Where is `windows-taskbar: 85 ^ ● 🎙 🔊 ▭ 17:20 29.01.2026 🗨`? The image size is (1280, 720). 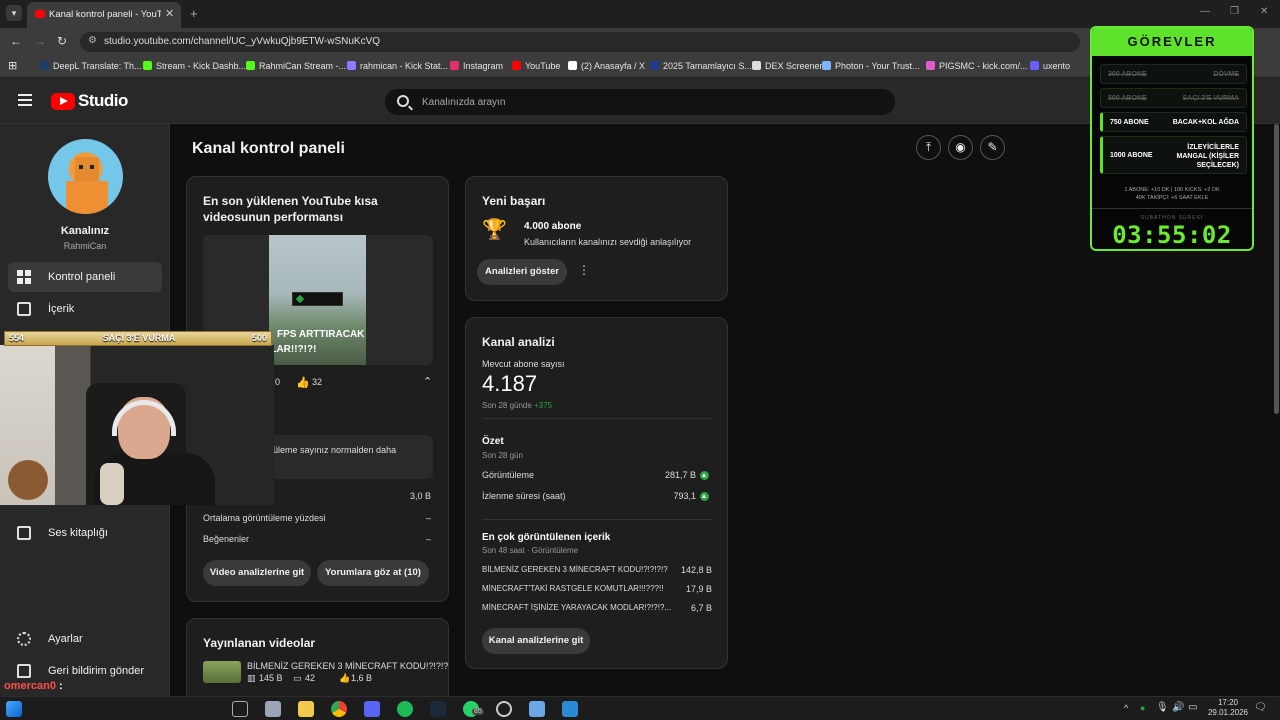 windows-taskbar: 85 ^ ● 🎙 🔊 ▭ 17:20 29.01.2026 🗨 is located at coordinates (640, 708).